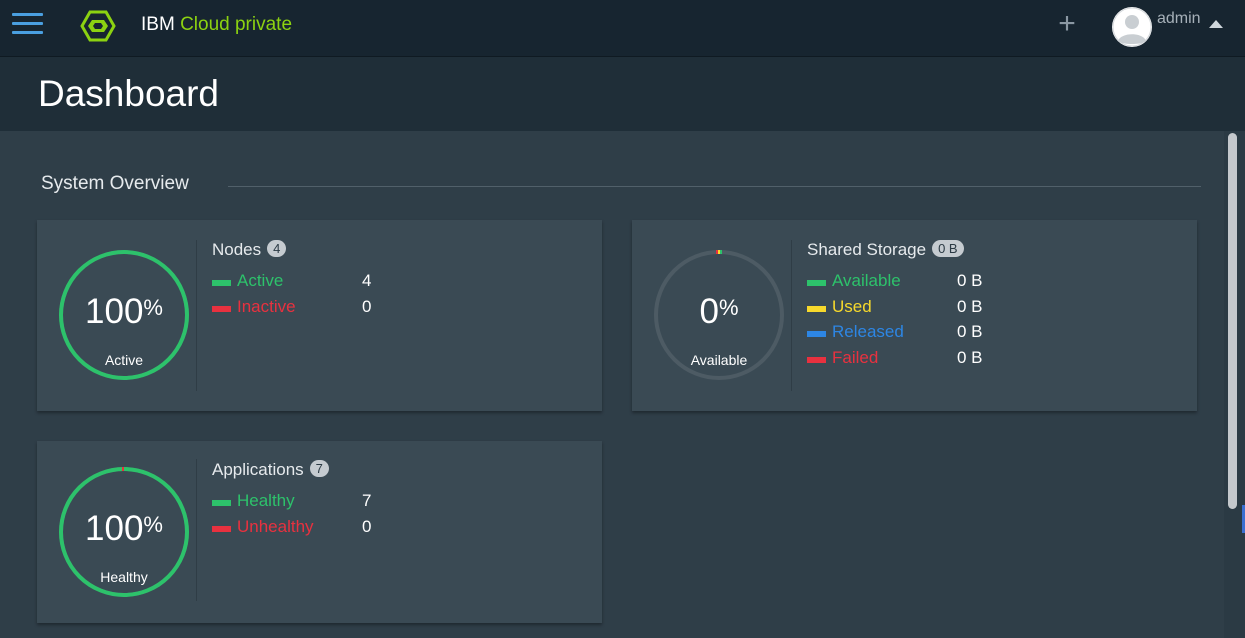 The image size is (1245, 638). What do you see at coordinates (1216, 24) in the screenshot?
I see `caret-up-icon` at bounding box center [1216, 24].